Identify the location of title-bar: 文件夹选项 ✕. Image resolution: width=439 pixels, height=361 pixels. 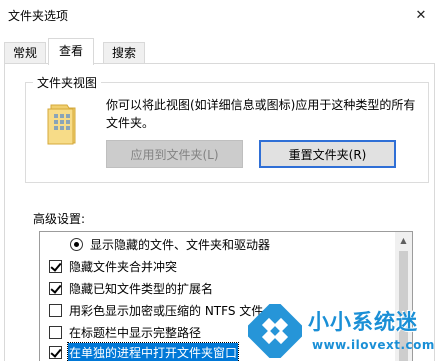
(219, 15).